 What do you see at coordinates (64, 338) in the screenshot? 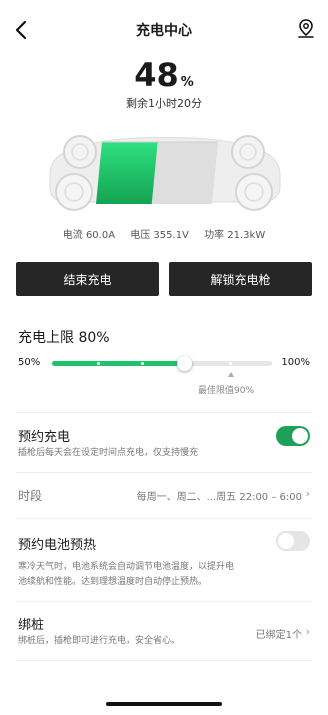
I see `charge-limit-title: 充电上限 80%` at bounding box center [64, 338].